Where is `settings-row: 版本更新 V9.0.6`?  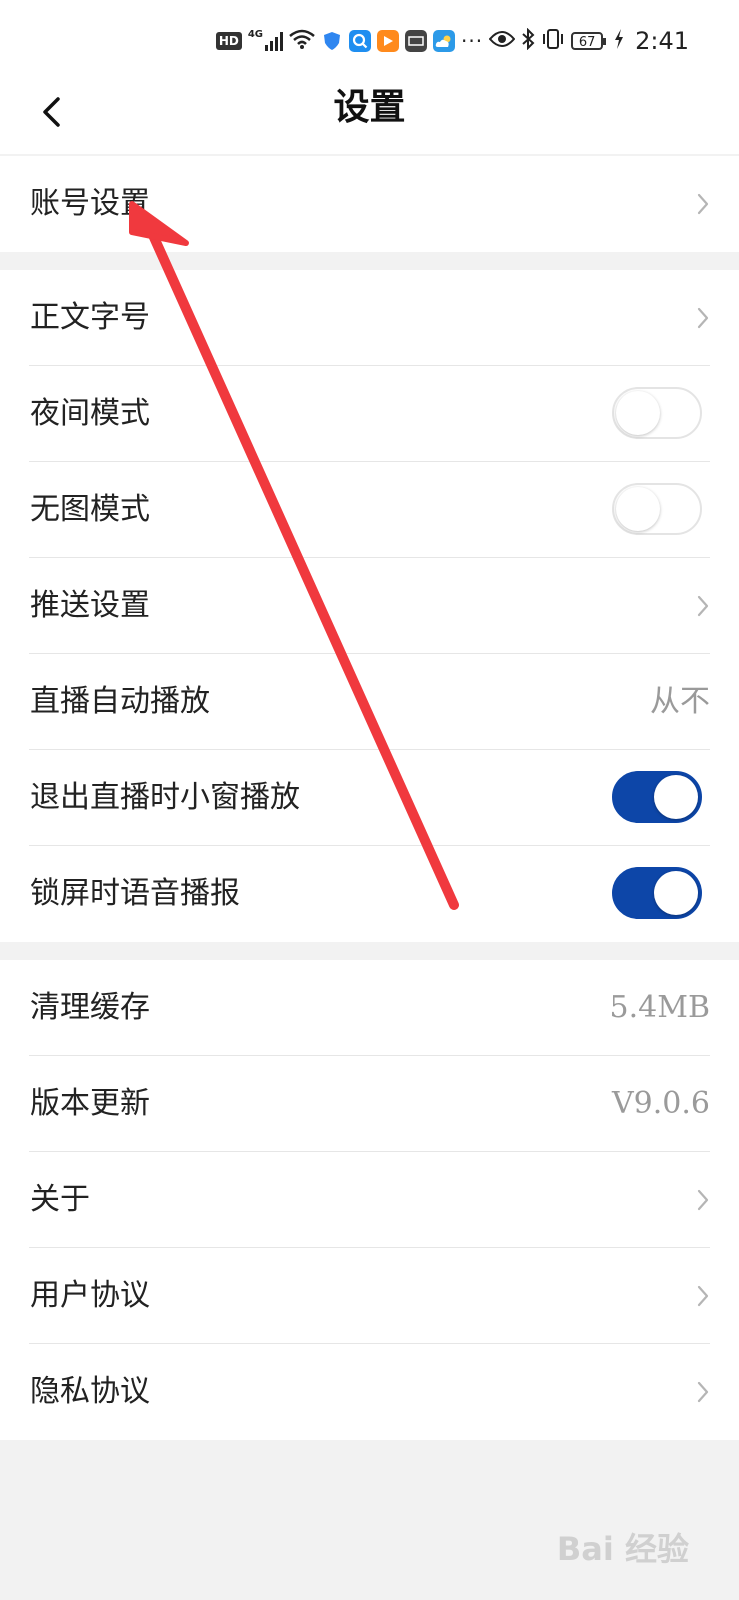 settings-row: 版本更新 V9.0.6 is located at coordinates (369, 1104).